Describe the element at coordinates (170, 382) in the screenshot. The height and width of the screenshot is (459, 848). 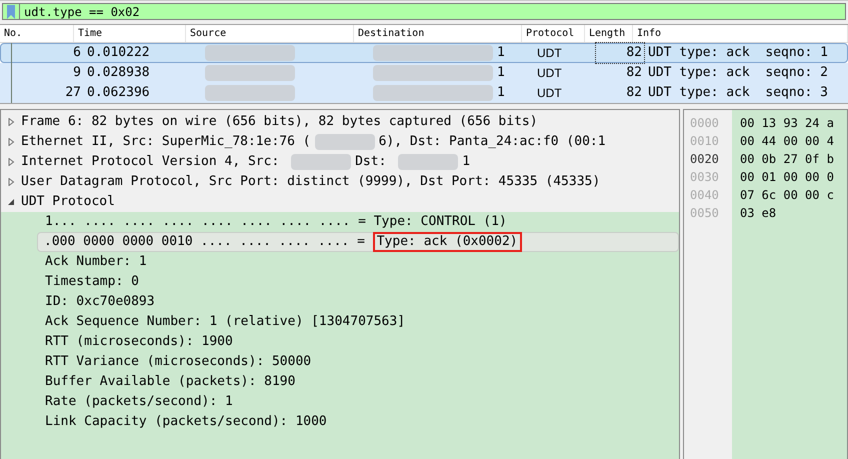
I see `tree-item-text: Buffer Available (packets): 8190` at that location.